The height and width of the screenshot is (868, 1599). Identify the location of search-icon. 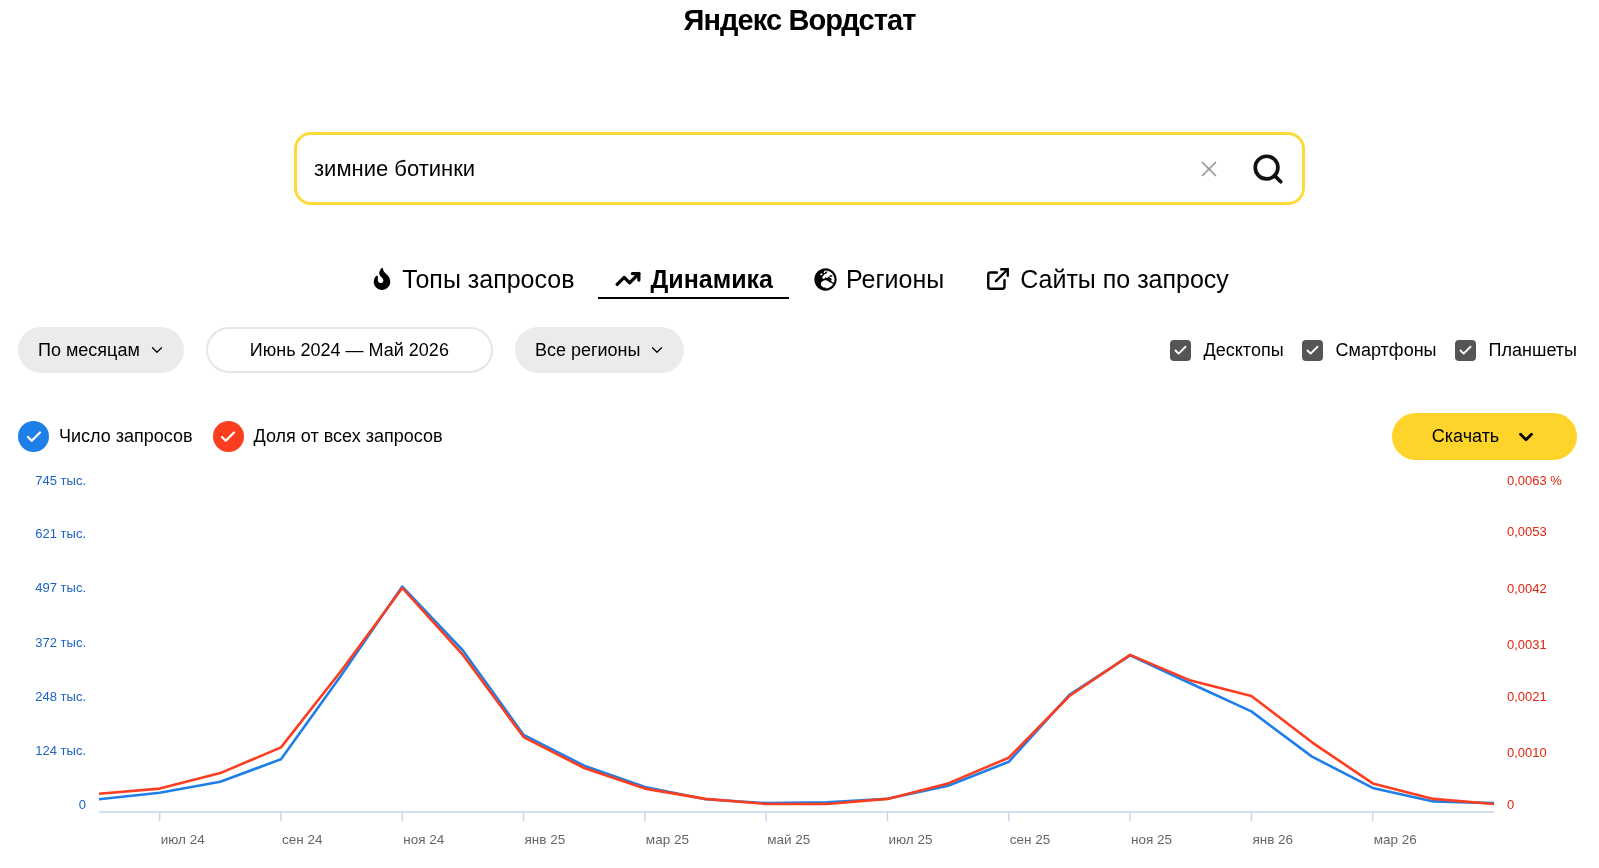
(1268, 168).